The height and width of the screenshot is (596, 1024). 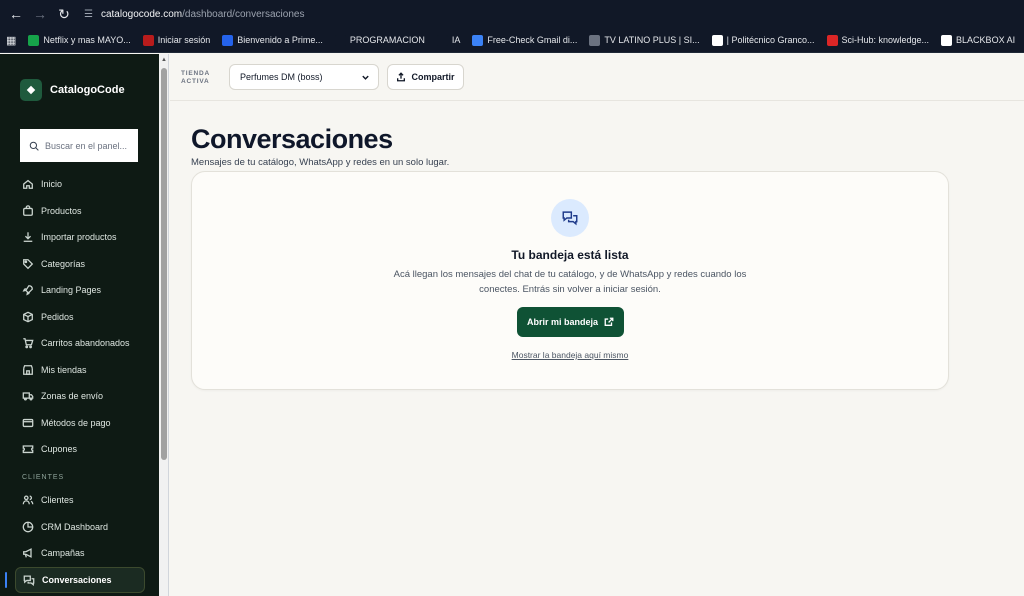 I want to click on sidebar-item-conversaciones: Conversaciones, so click(x=80, y=579).